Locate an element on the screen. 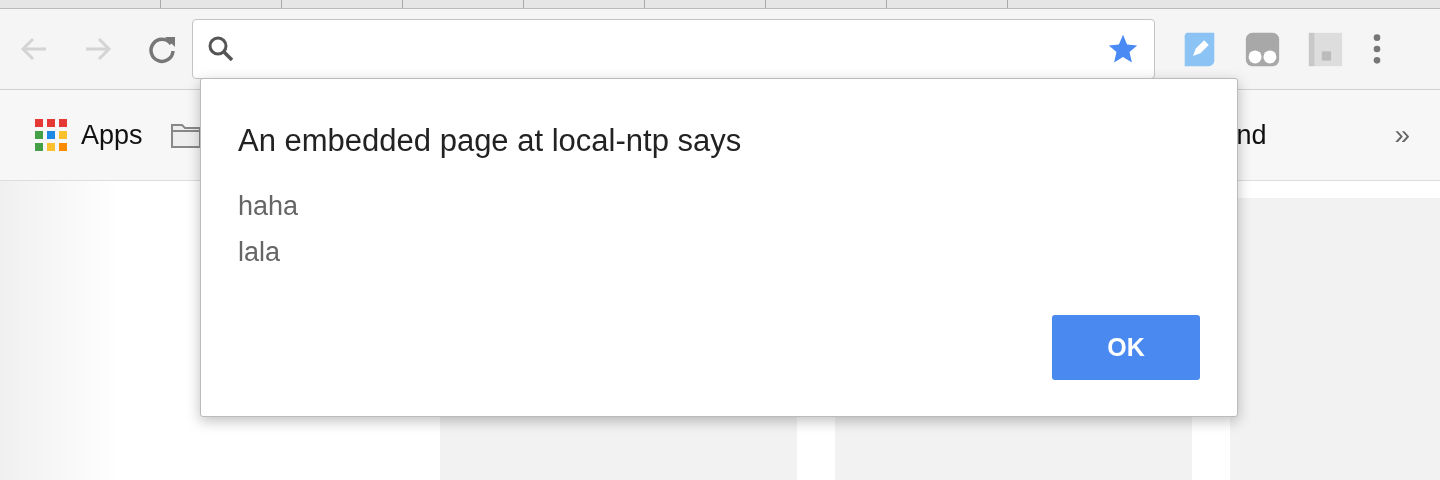 The height and width of the screenshot is (480, 1440). document-icon is located at coordinates (1325, 49).